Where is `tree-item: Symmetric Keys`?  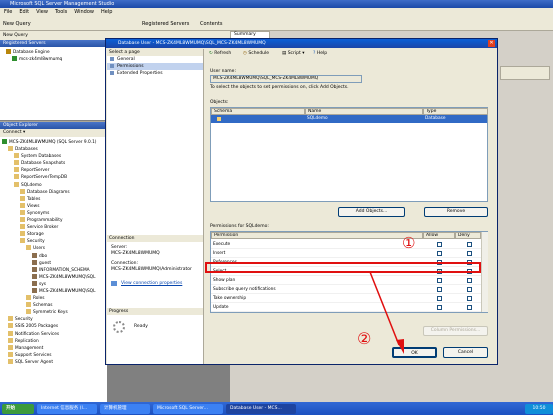
tree-item: Symmetric Keys is located at coordinates (53, 312).